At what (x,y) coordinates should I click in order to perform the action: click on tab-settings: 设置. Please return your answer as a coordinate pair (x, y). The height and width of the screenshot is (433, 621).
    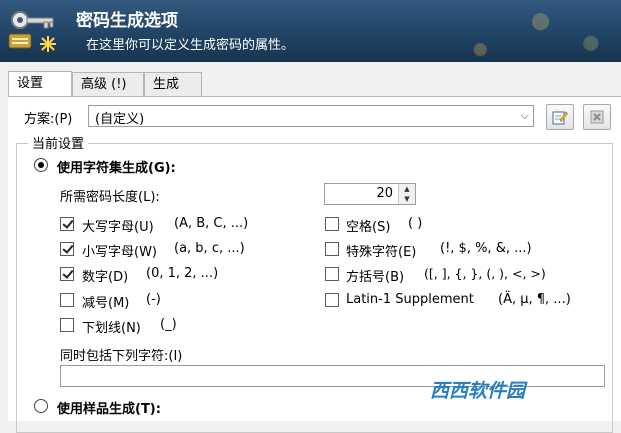
    Looking at the image, I should click on (40, 84).